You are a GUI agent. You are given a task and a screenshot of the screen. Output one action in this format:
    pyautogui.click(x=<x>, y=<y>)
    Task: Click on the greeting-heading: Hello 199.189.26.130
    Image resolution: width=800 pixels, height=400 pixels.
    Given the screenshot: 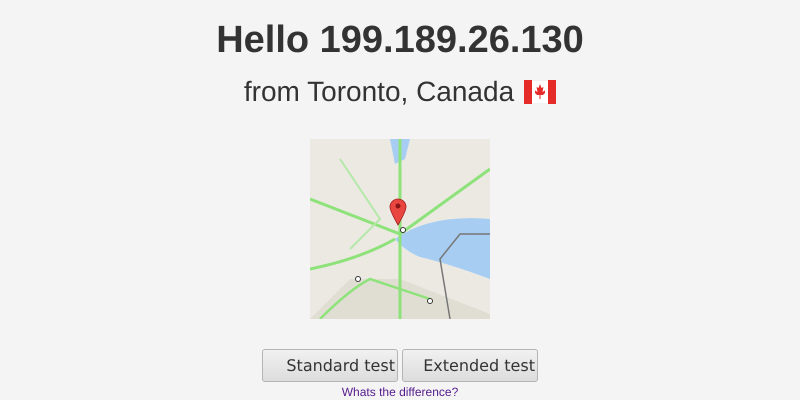 What is the action you would take?
    pyautogui.click(x=400, y=40)
    